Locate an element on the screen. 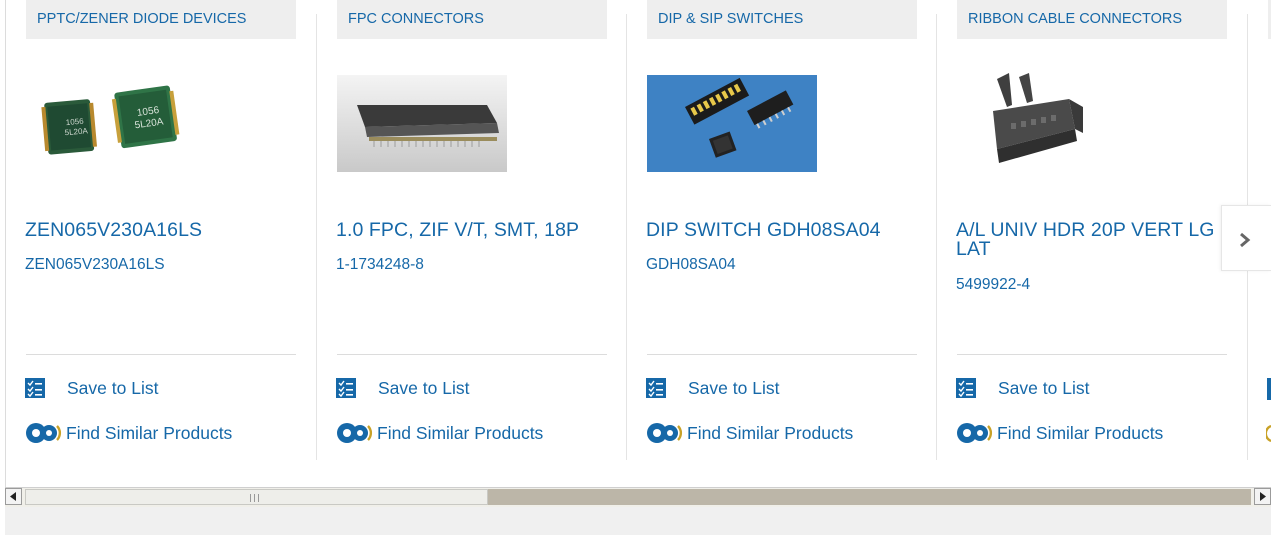 The height and width of the screenshot is (535, 1271). bottom-panel is located at coordinates (638, 521).